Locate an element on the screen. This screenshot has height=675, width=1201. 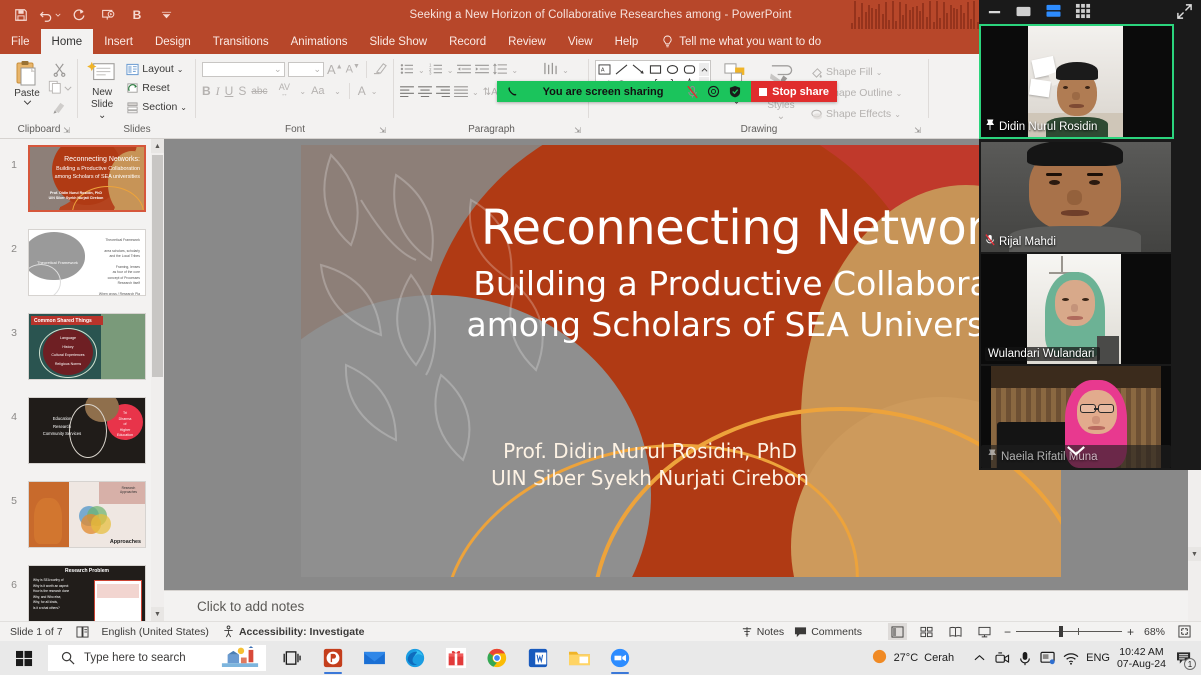
increase-font-size-button: A▲ is located at coordinates (335, 69).